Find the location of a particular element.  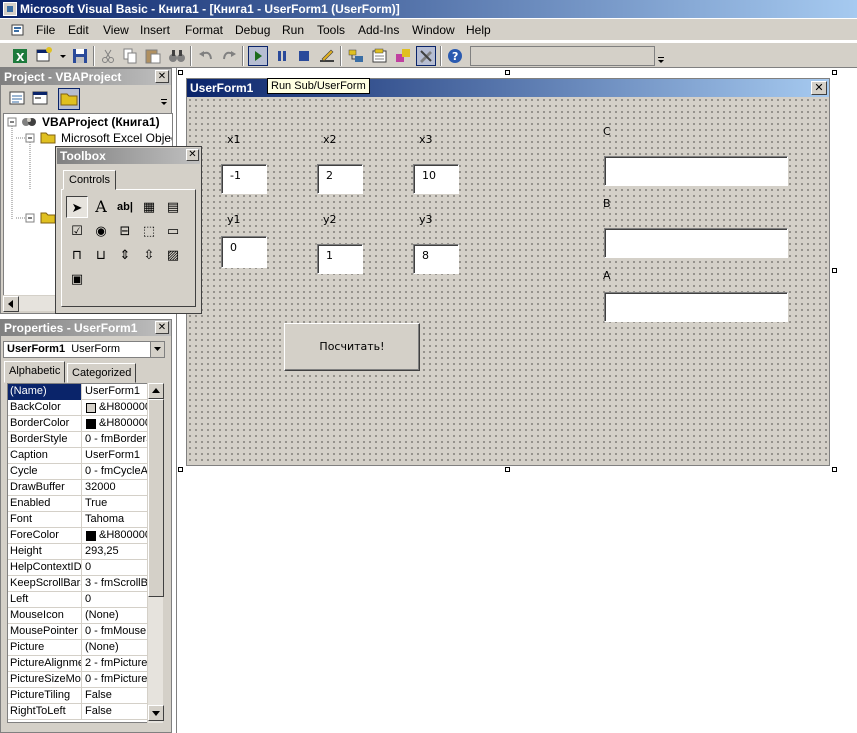

userform-close-icon: ✕ is located at coordinates (819, 88).